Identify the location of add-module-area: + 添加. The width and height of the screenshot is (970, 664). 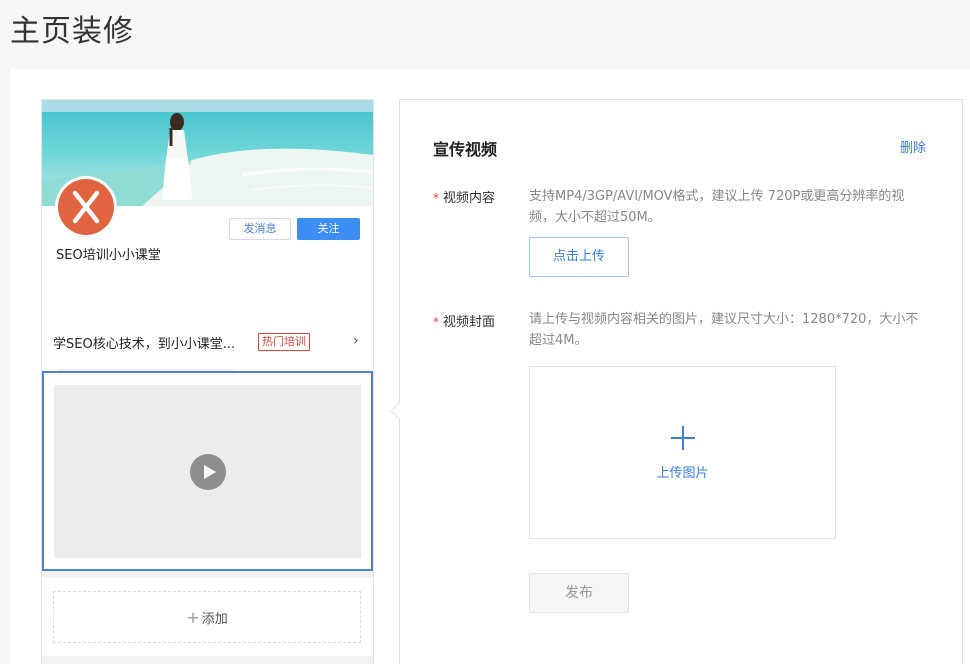
(207, 617).